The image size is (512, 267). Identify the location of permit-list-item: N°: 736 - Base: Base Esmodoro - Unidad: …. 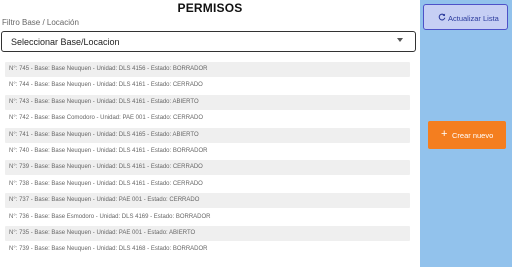
(207, 217).